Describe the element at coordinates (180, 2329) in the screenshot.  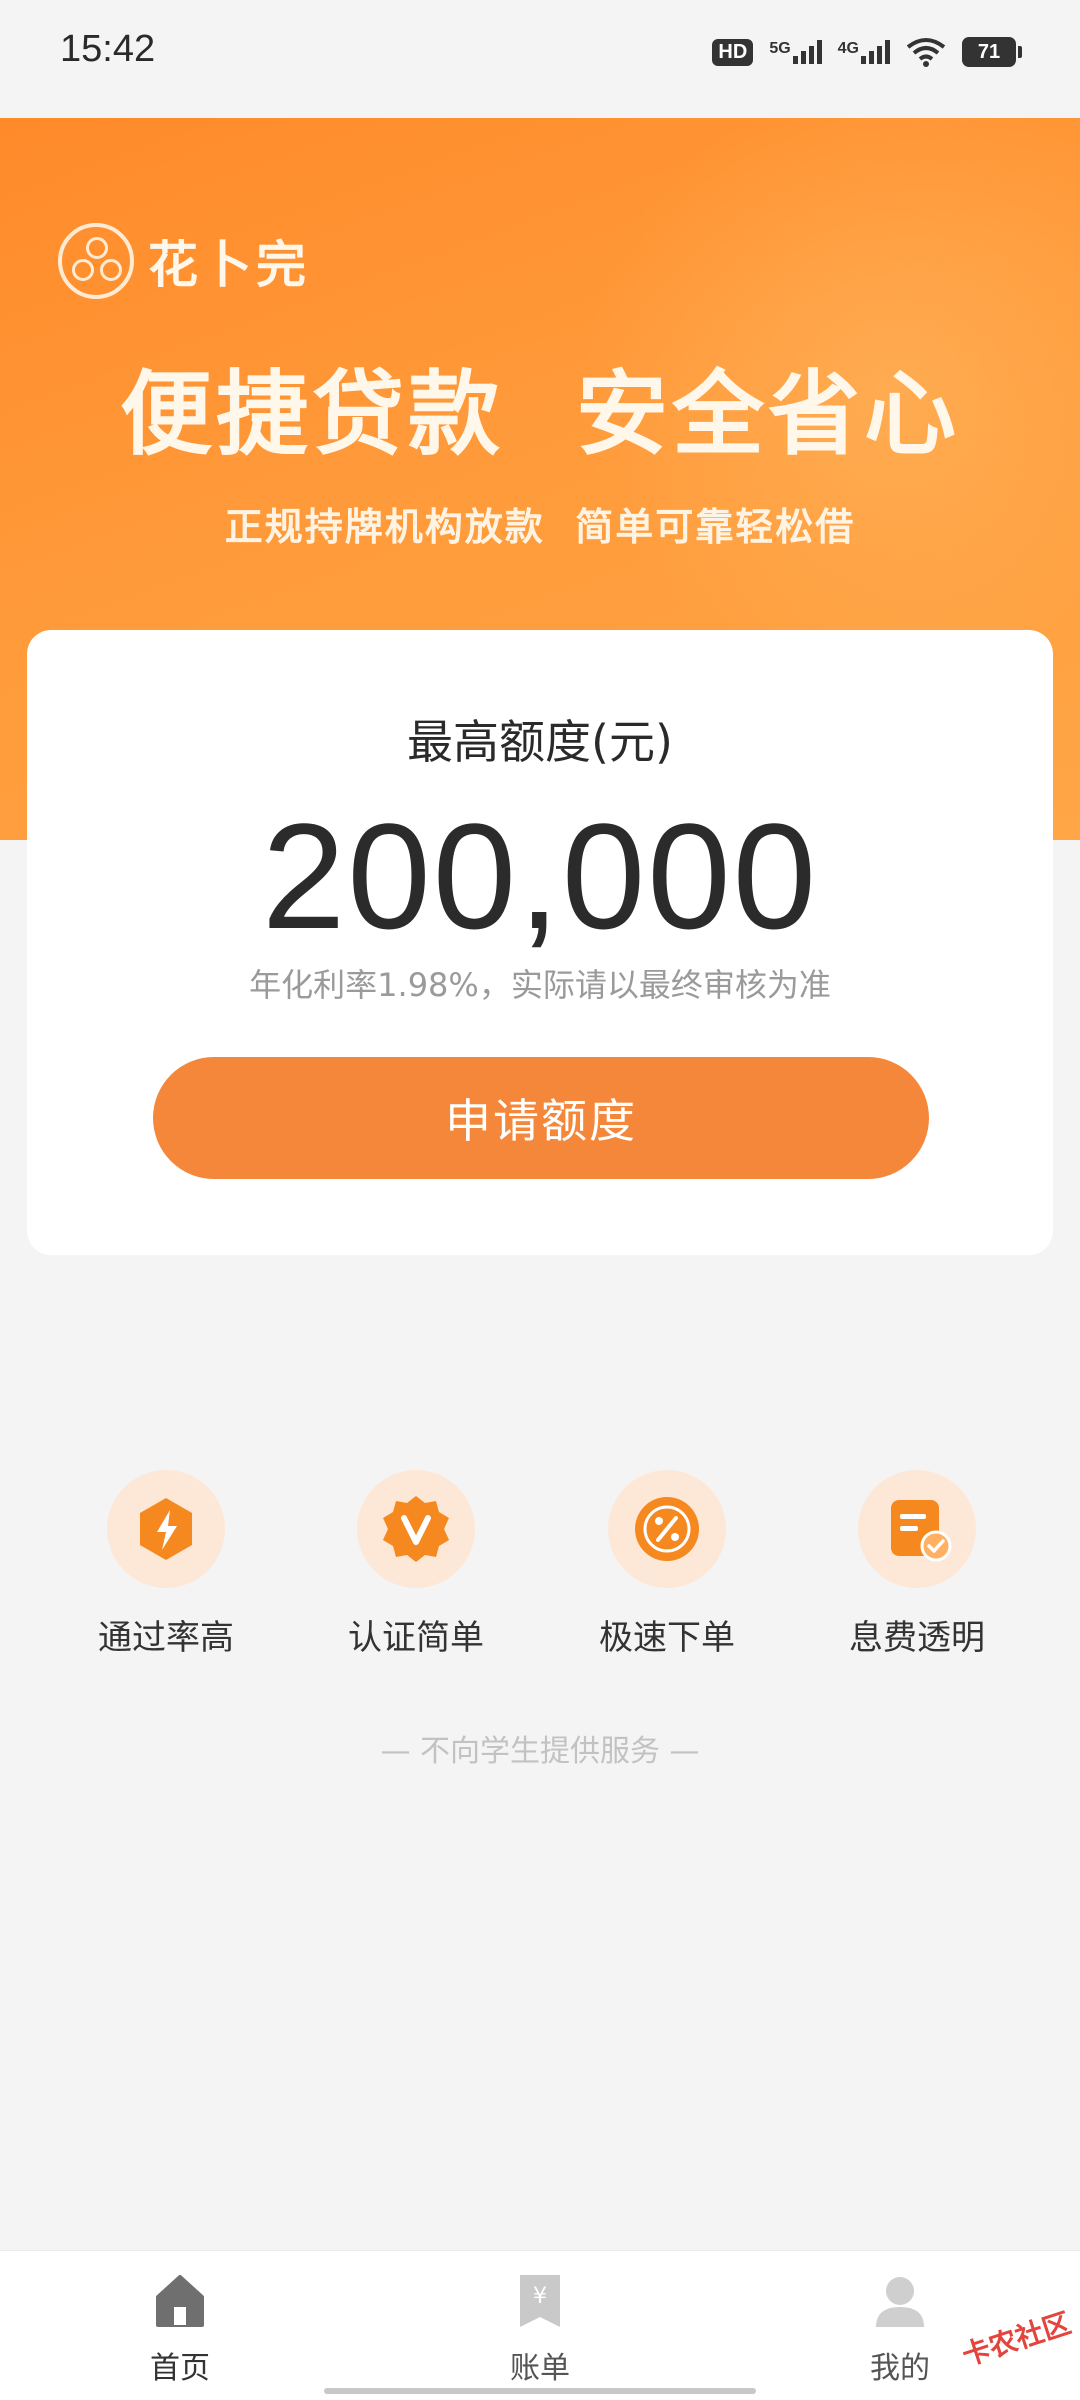
I see `nav-item-home: 首页` at that location.